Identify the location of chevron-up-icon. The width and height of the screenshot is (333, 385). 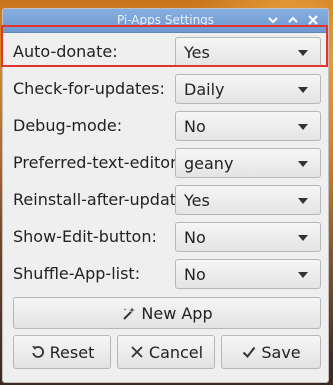
(293, 19).